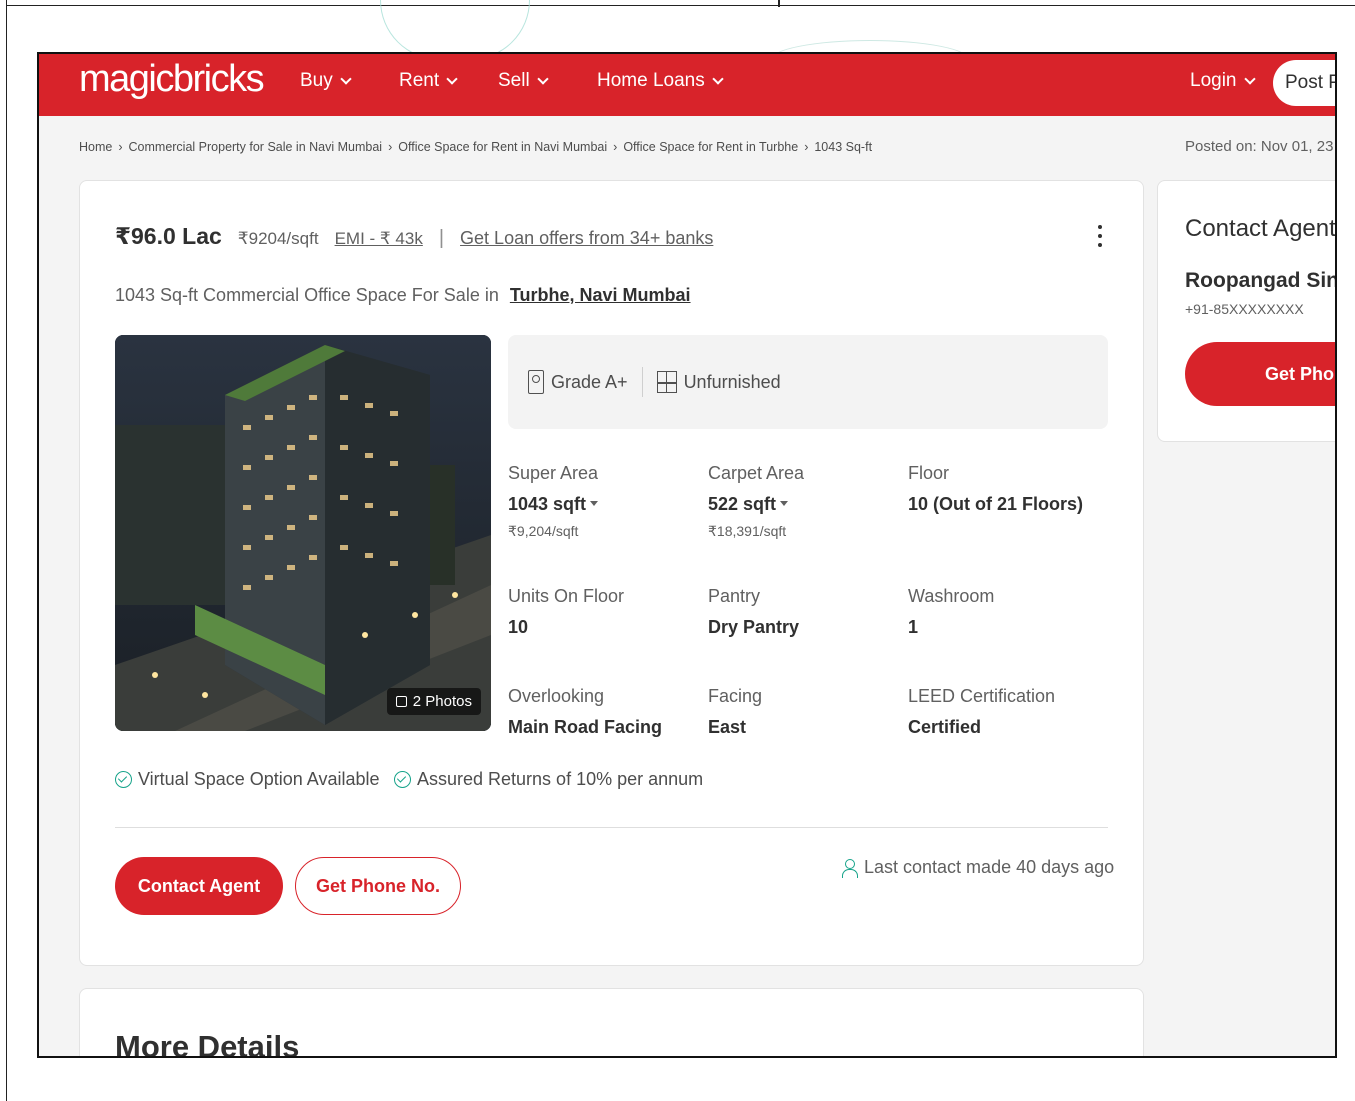  What do you see at coordinates (95, 147) in the screenshot?
I see `breadcrumb-home: Home` at bounding box center [95, 147].